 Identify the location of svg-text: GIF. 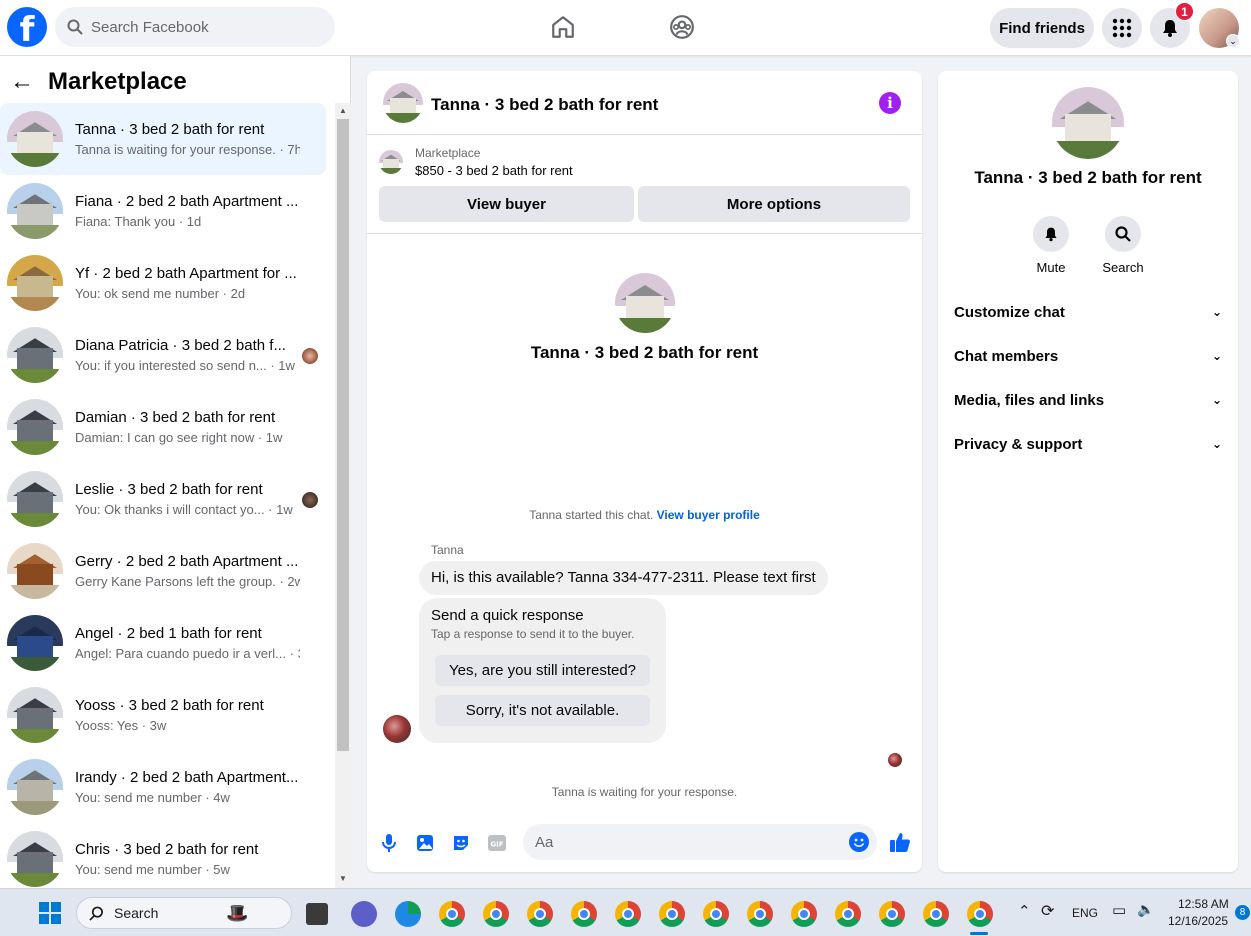
(496, 845).